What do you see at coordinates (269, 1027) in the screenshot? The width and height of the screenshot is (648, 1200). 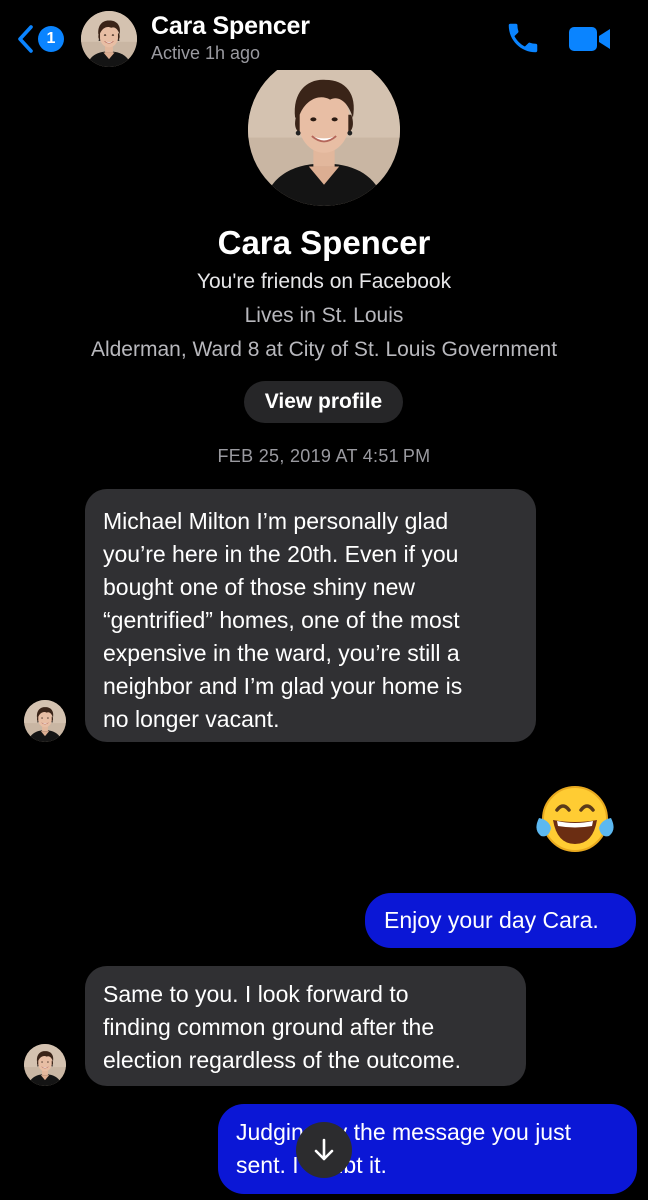 I see `message-line: finding common ground after the` at bounding box center [269, 1027].